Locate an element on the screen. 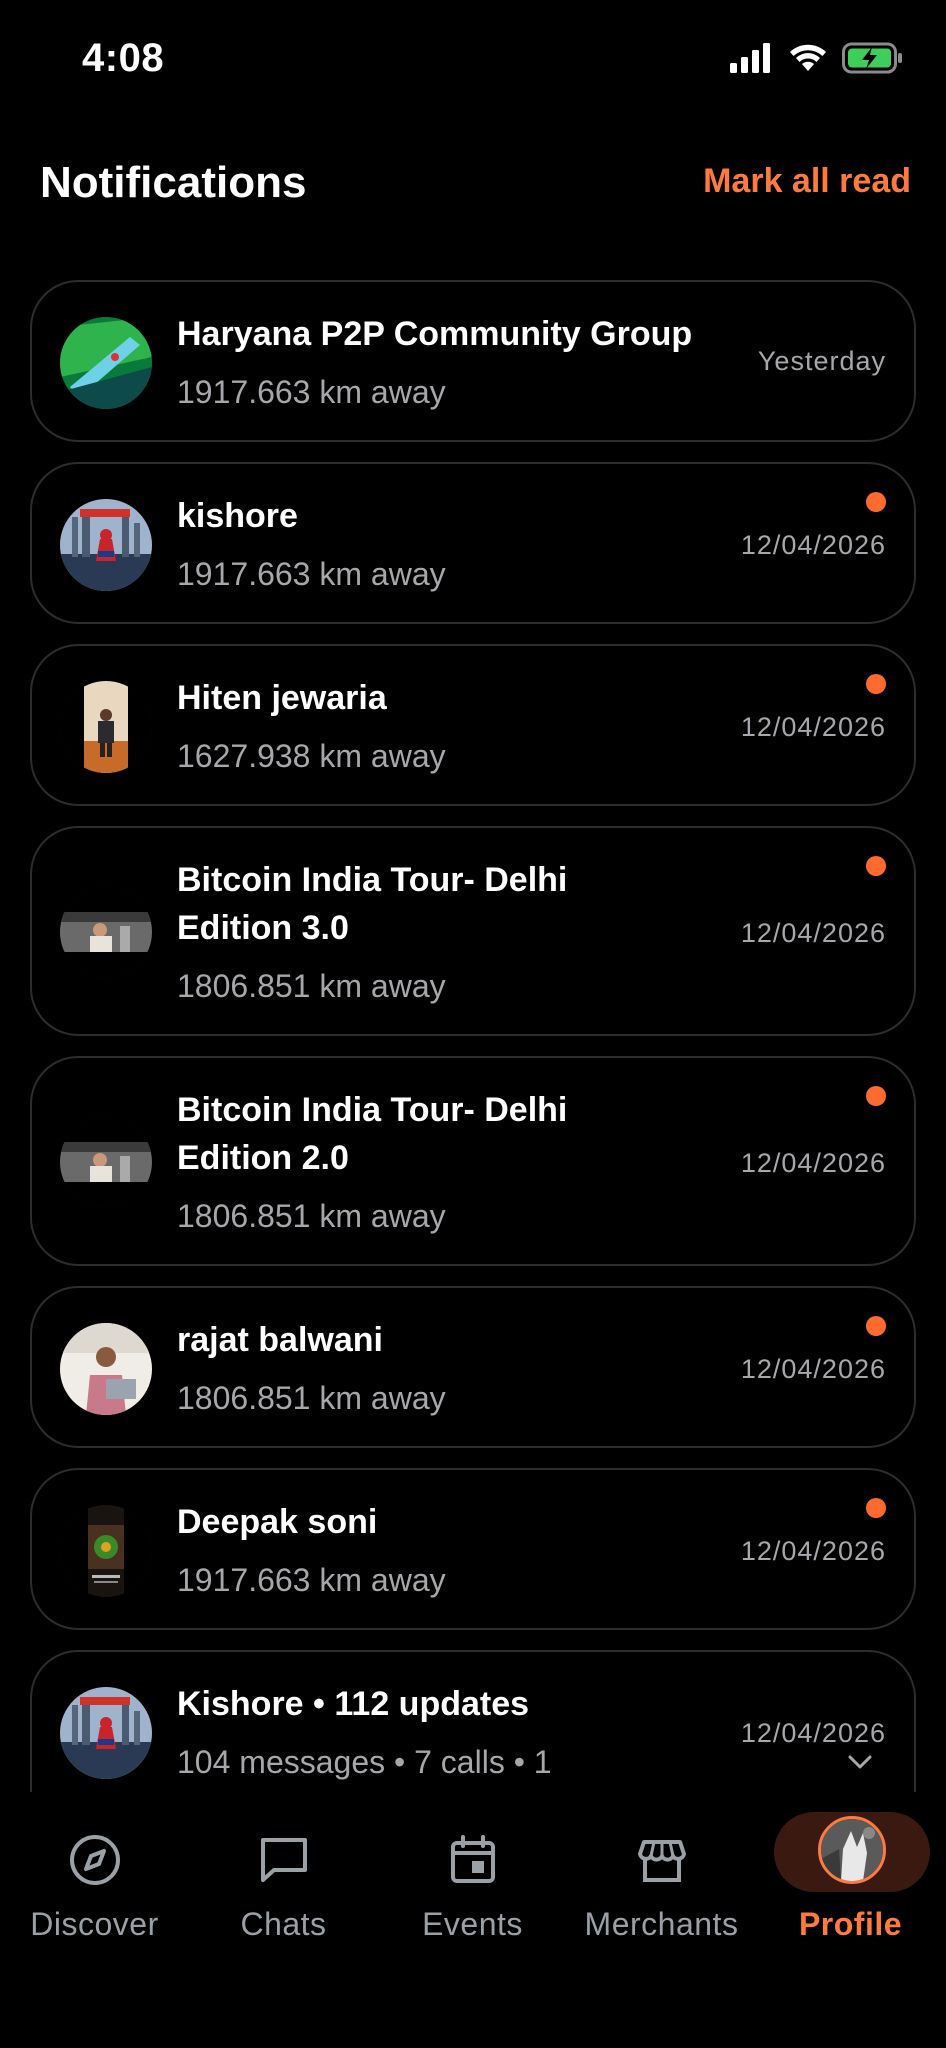 This screenshot has width=946, height=2048. tab-label: Chats is located at coordinates (283, 1924).